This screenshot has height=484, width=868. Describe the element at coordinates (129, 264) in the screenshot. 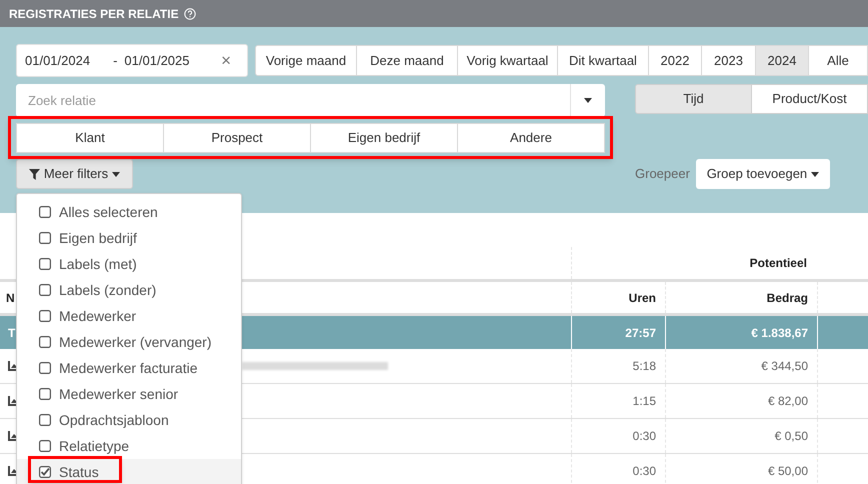

I see `filter-option: Labels (met)` at that location.